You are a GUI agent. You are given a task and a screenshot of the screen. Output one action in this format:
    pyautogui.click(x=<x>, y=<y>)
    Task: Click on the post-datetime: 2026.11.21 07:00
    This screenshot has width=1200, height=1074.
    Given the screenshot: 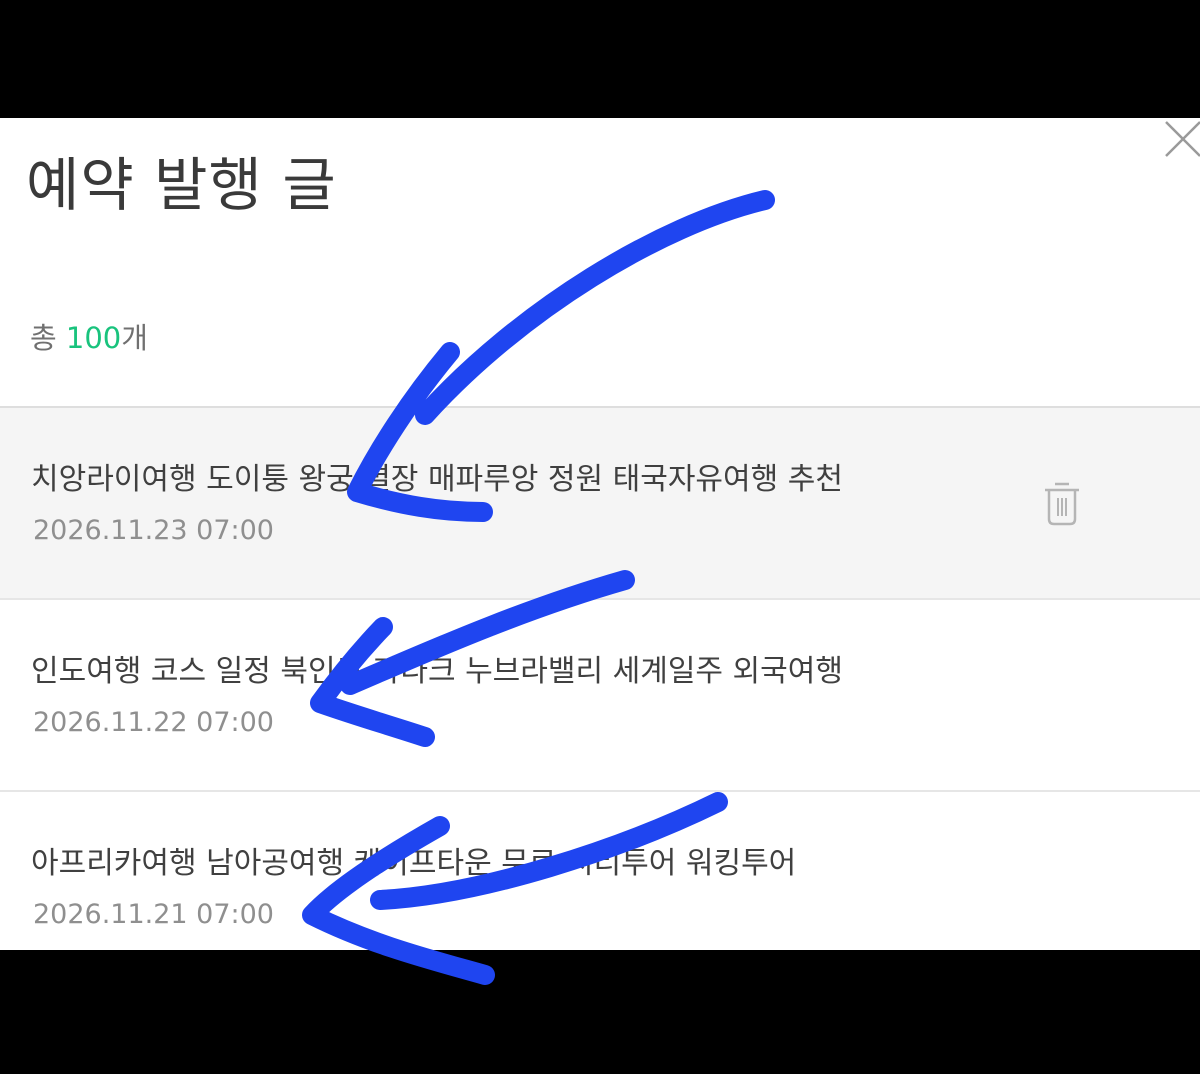 What is the action you would take?
    pyautogui.click(x=153, y=914)
    